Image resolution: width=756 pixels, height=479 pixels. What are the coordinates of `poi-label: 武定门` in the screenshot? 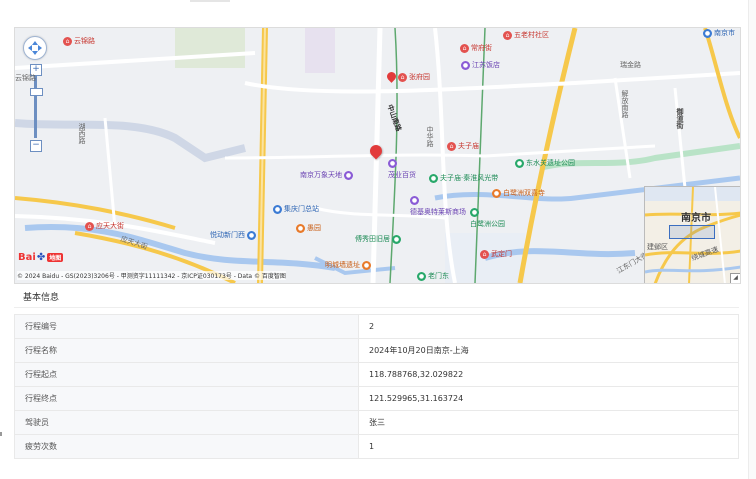 It's located at (501, 254).